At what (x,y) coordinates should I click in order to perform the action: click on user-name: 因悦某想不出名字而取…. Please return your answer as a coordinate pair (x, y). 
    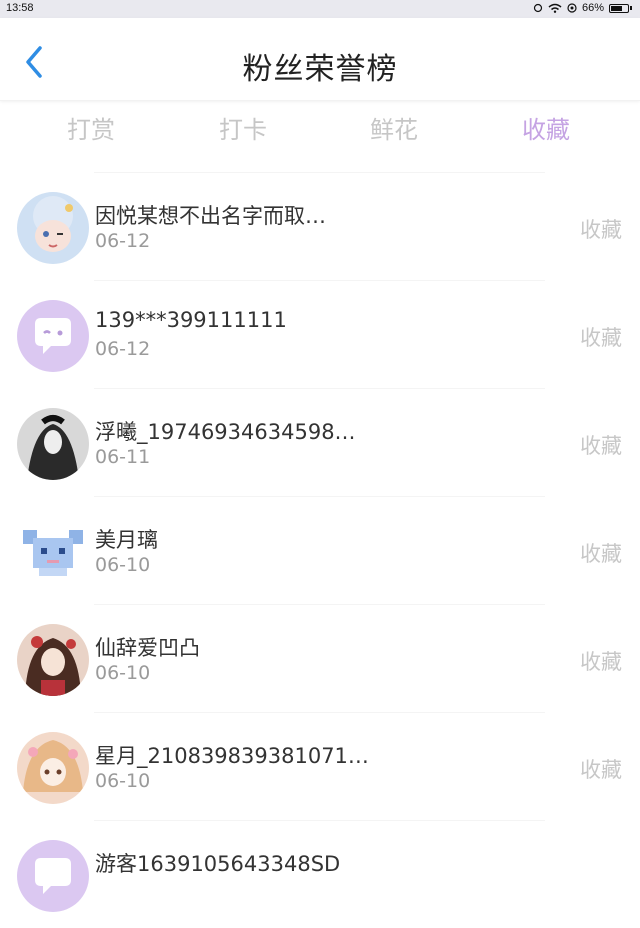
    Looking at the image, I should click on (210, 216).